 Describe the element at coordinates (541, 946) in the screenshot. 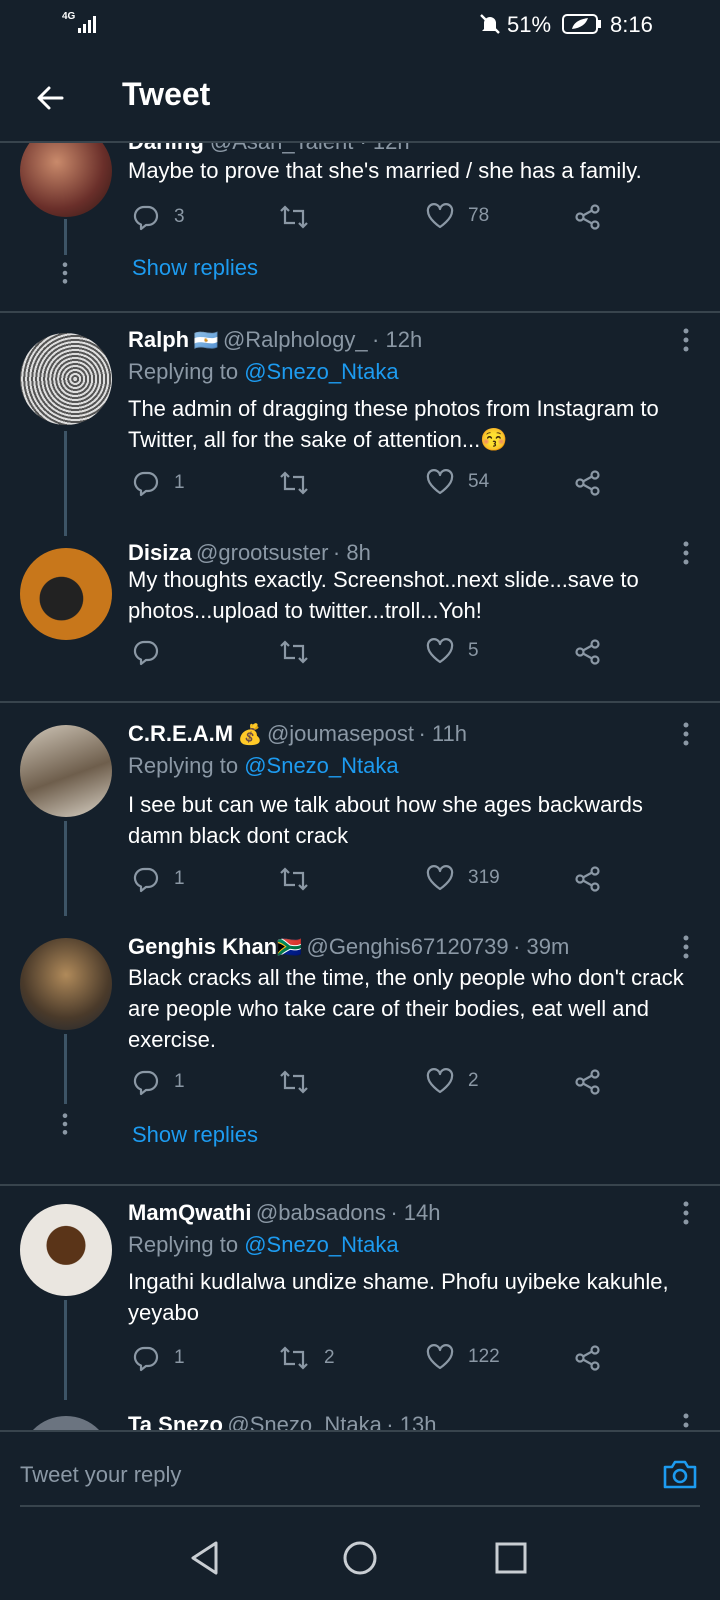

I see `tweet-time: · 39m` at that location.